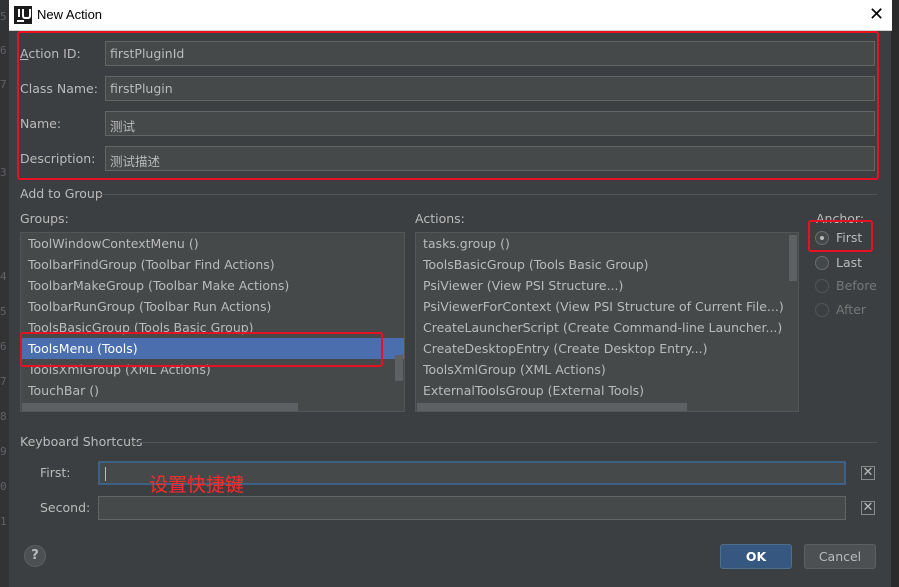  What do you see at coordinates (81, 441) in the screenshot?
I see `keyboard-shortcuts-title: Keyboard Shortcuts` at bounding box center [81, 441].